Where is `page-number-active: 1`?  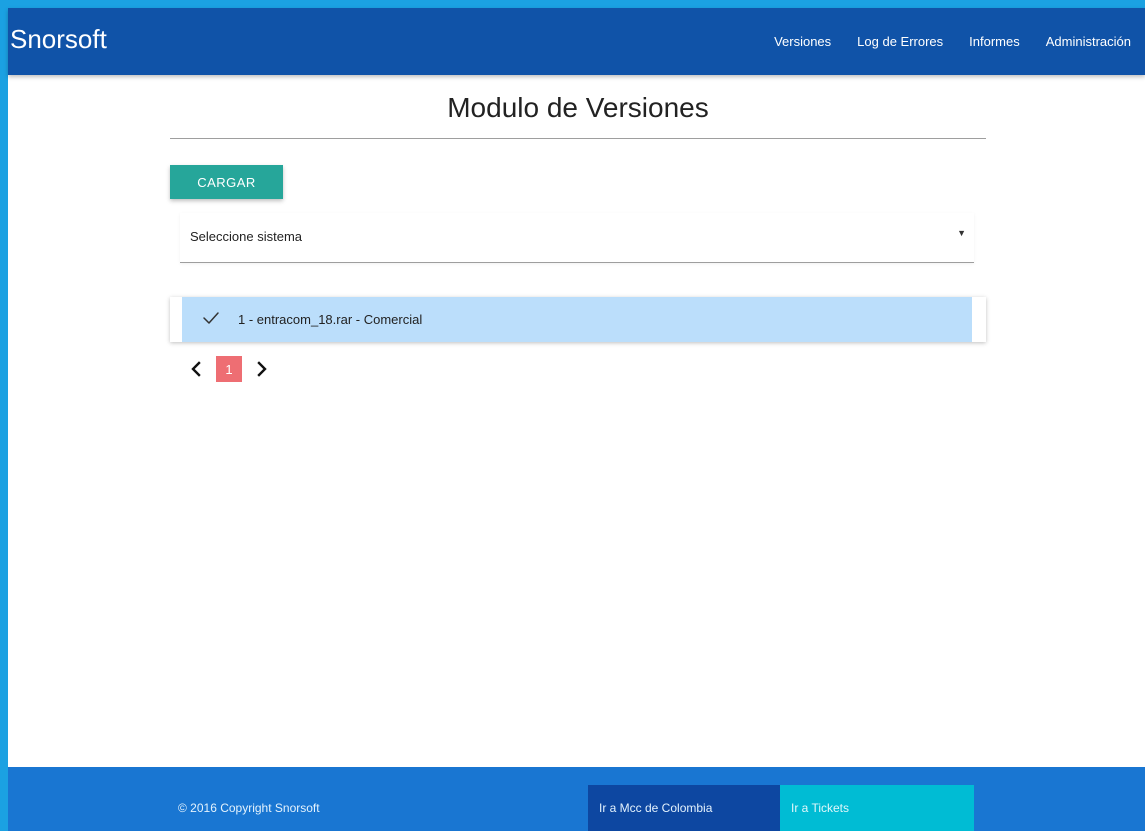 page-number-active: 1 is located at coordinates (229, 369).